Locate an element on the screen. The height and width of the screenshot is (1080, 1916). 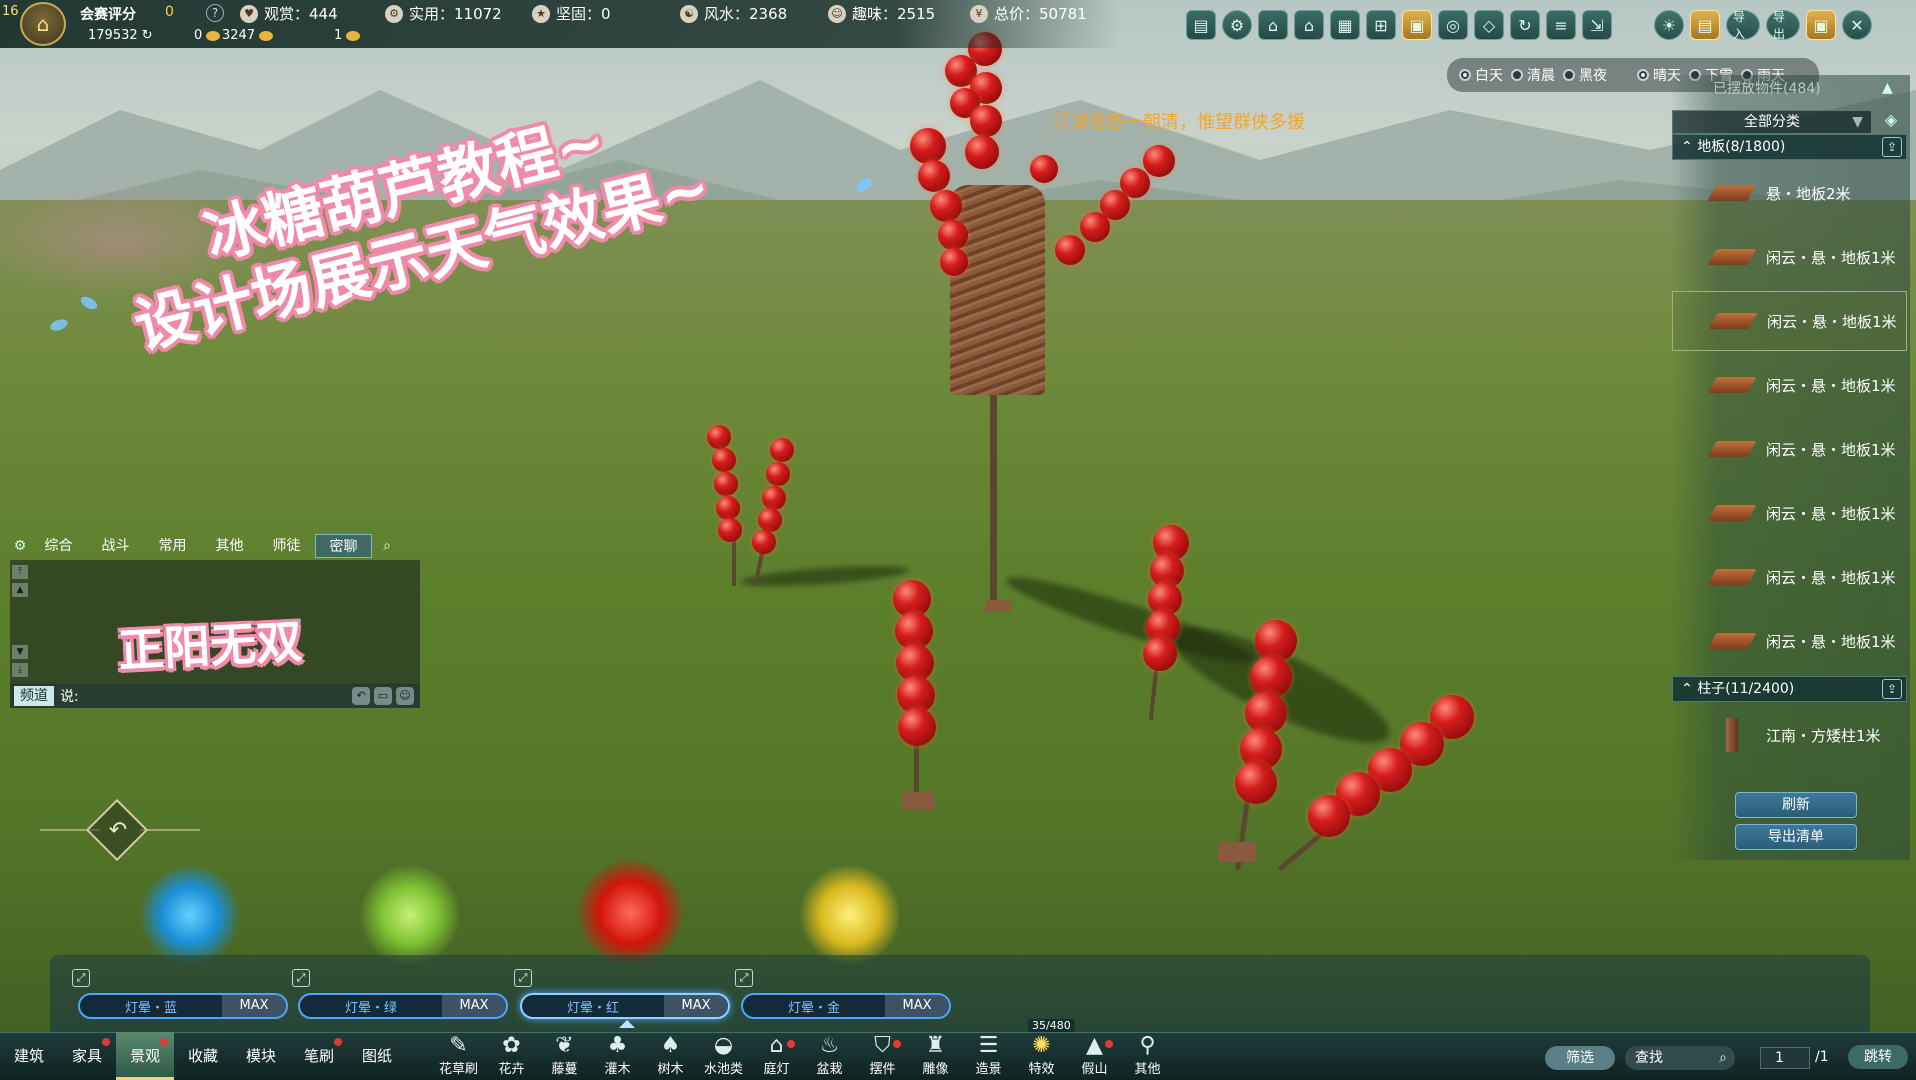
house-icon: ⌂ is located at coordinates (1309, 25).